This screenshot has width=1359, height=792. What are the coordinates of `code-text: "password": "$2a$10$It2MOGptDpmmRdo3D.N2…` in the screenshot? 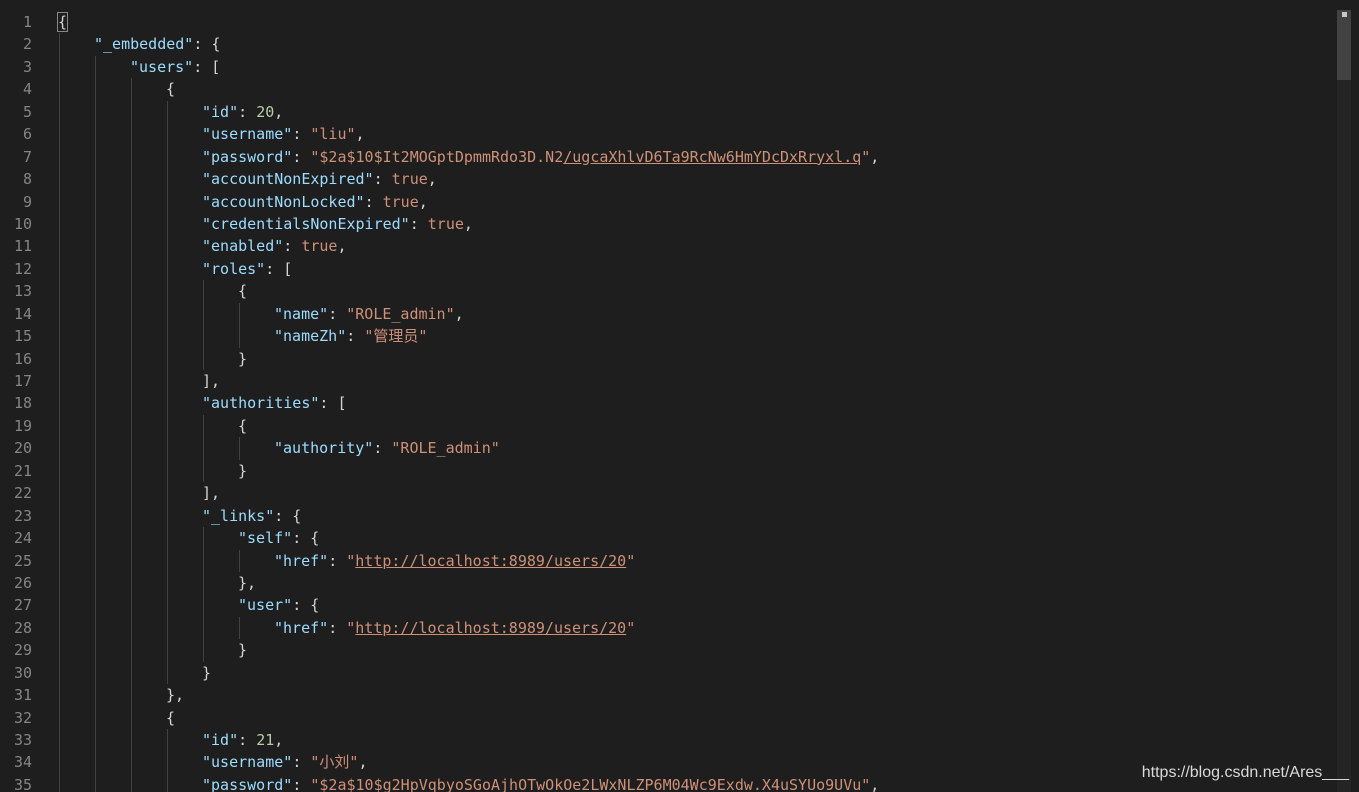 It's located at (540, 157).